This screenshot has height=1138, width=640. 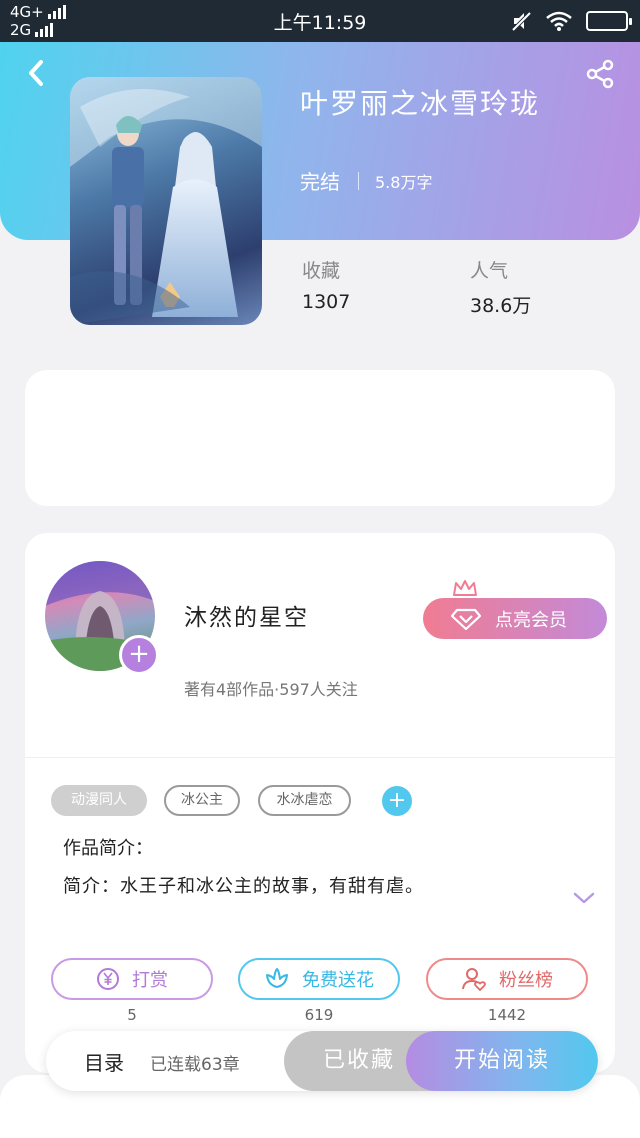 What do you see at coordinates (271, 689) in the screenshot?
I see `author-stats: 著有4部作品·597人关注` at bounding box center [271, 689].